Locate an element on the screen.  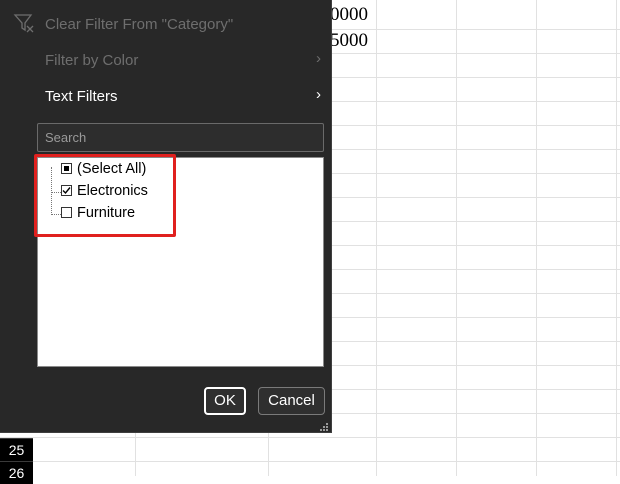
filter-clear-icon is located at coordinates (23, 23).